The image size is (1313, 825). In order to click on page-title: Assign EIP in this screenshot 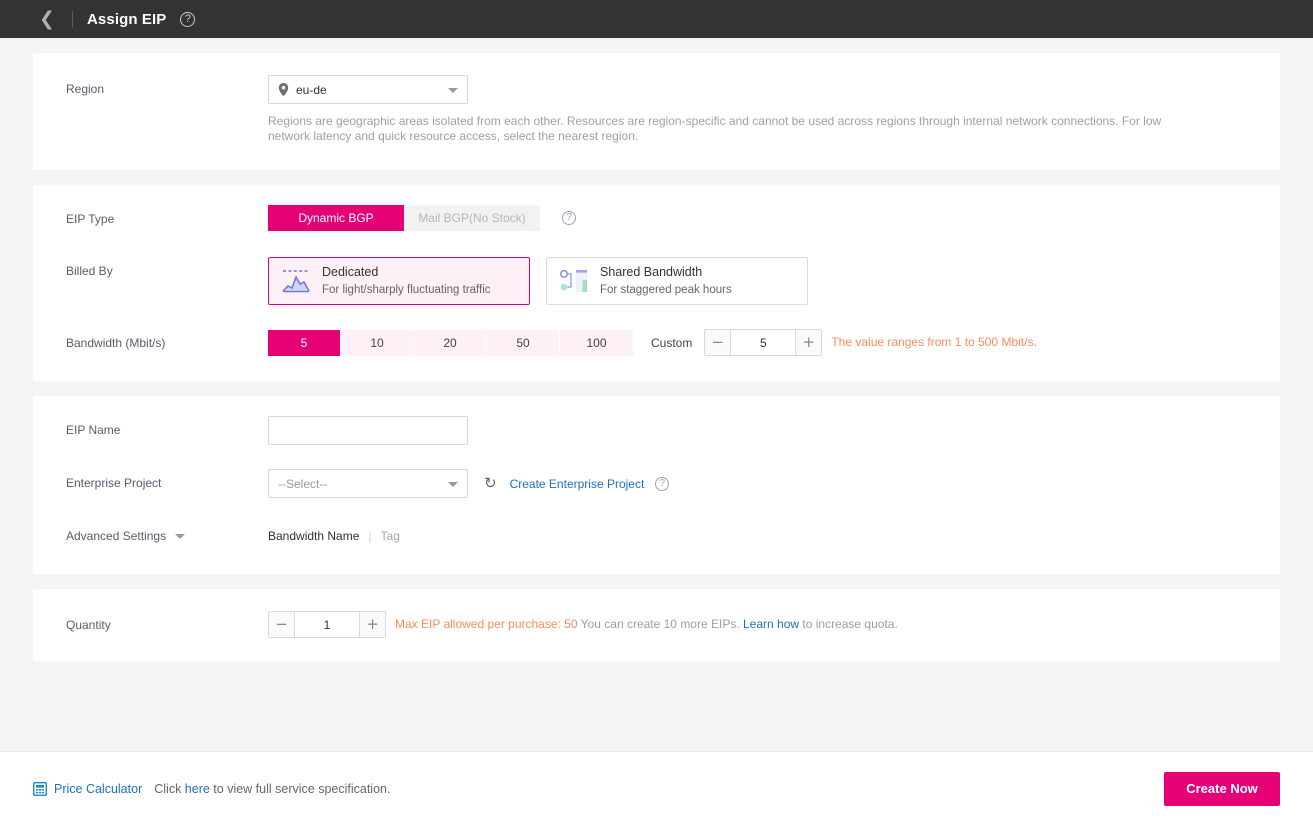, I will do `click(127, 19)`.